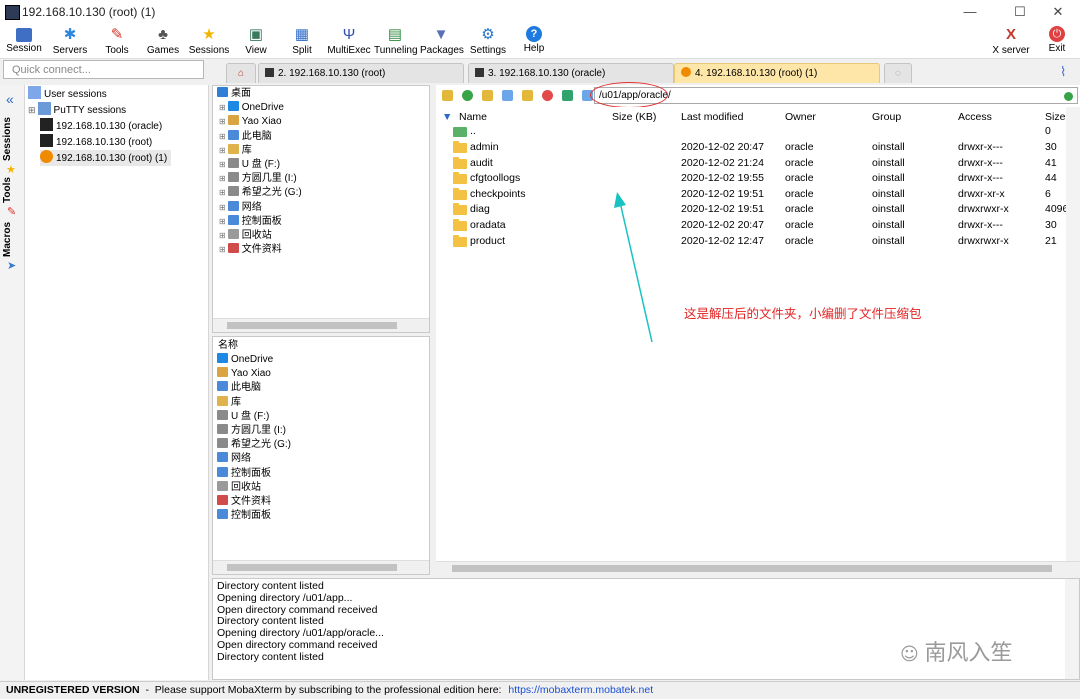 Image resolution: width=1080 pixels, height=699 pixels. Describe the element at coordinates (117, 41) in the screenshot. I see `tools-button: ✎ Tools` at that location.